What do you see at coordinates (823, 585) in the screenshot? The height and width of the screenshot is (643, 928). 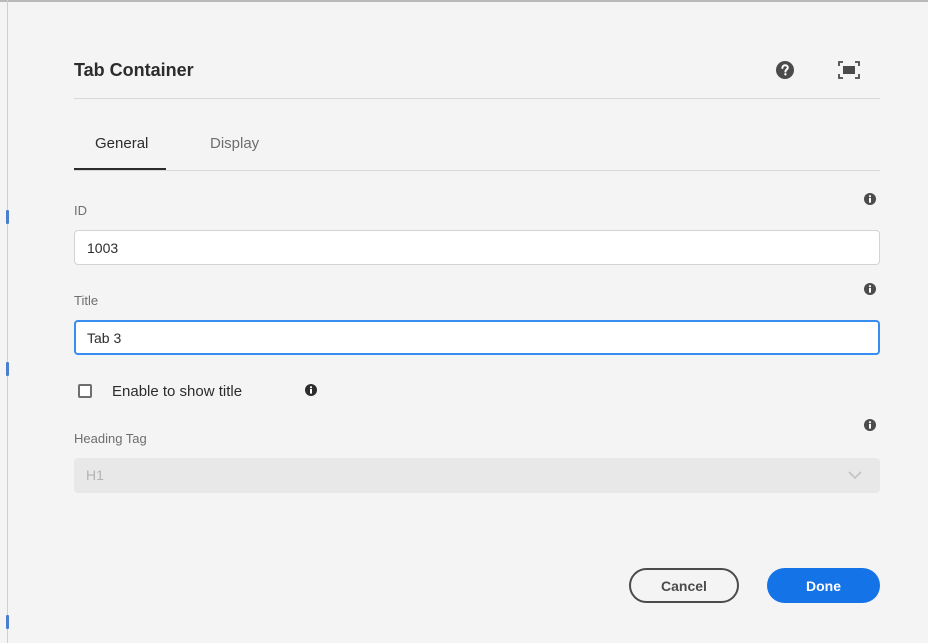 I see `done-button: Done` at bounding box center [823, 585].